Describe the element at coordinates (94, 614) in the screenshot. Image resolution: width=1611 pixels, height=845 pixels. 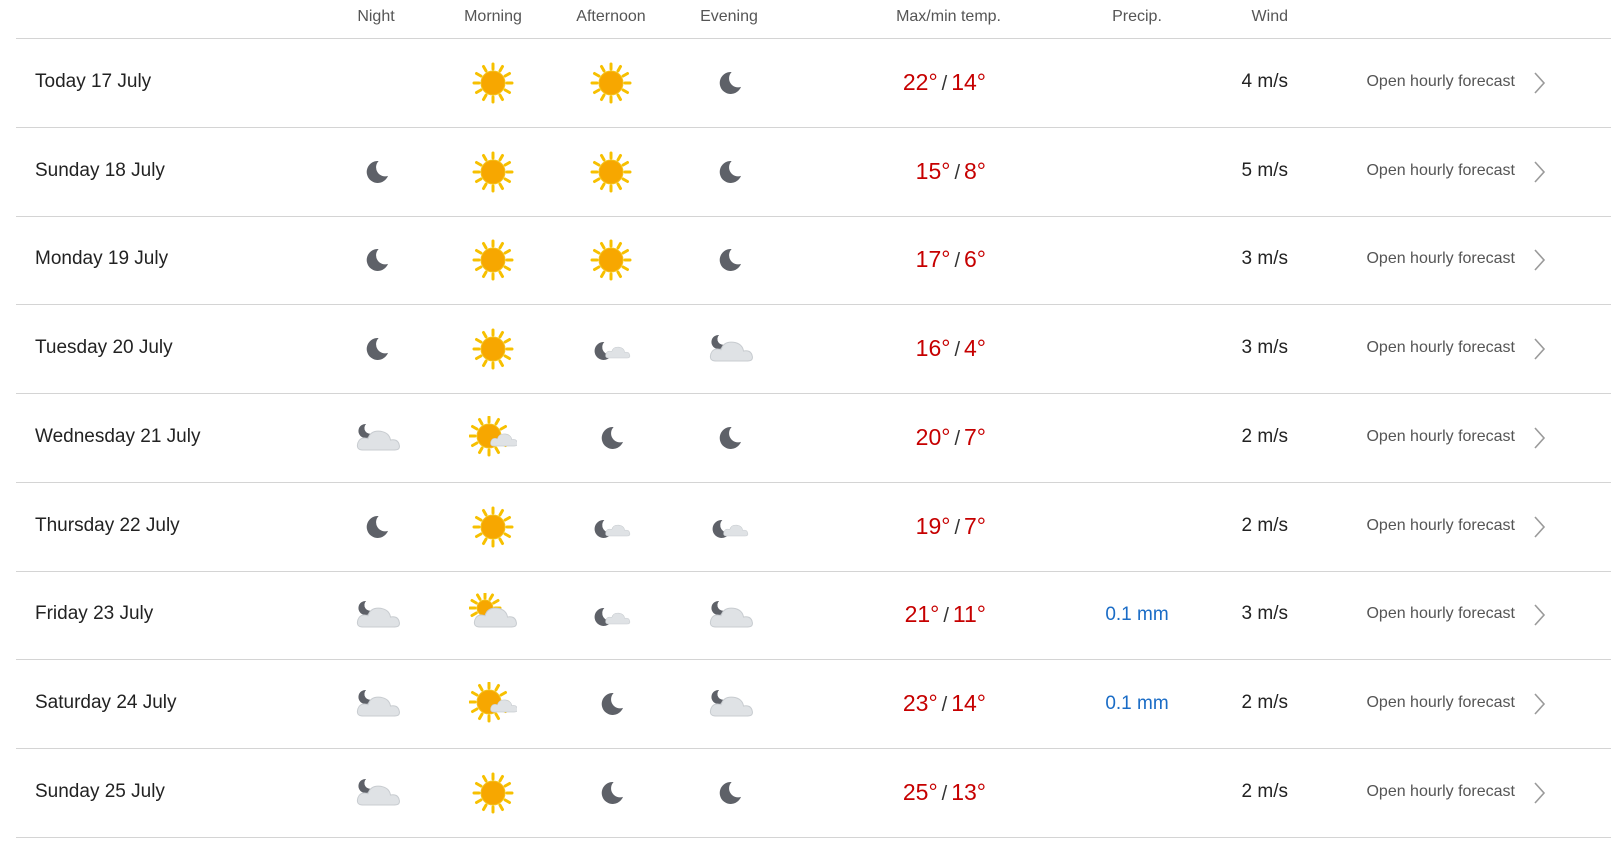
I see `day-label: Friday 23 July` at that location.